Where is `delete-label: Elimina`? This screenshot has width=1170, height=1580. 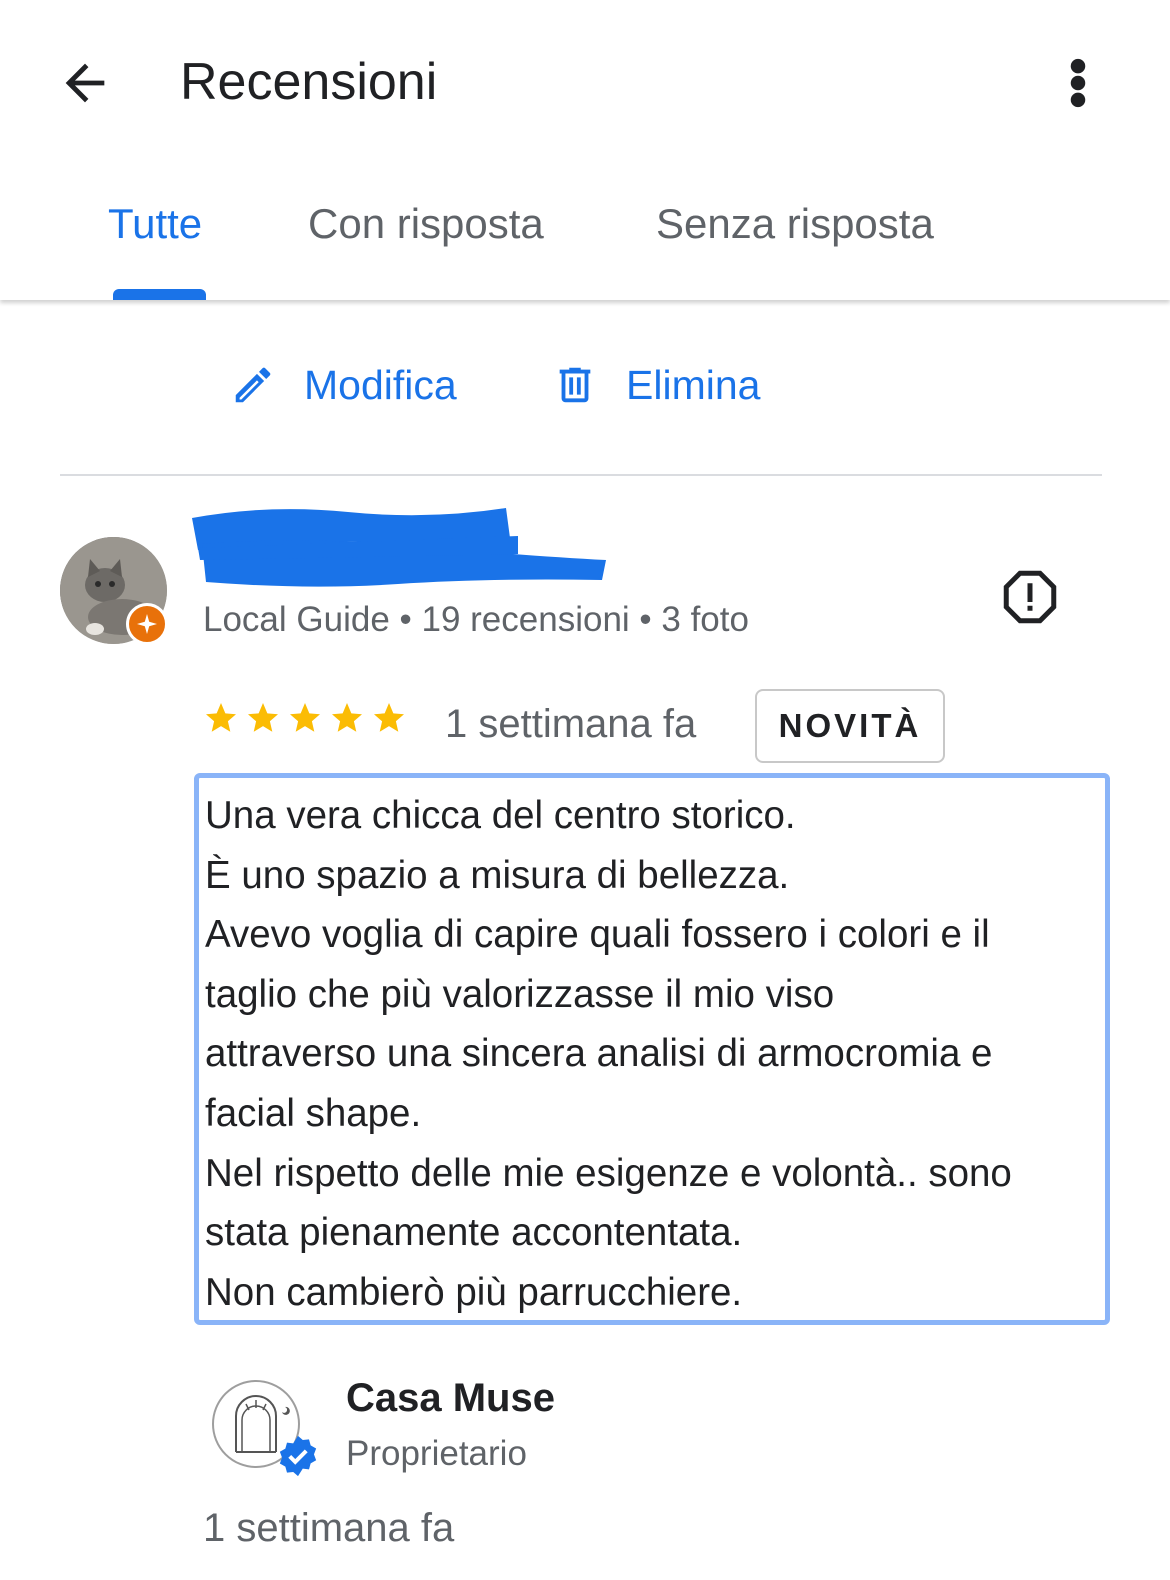
delete-label: Elimina is located at coordinates (693, 384).